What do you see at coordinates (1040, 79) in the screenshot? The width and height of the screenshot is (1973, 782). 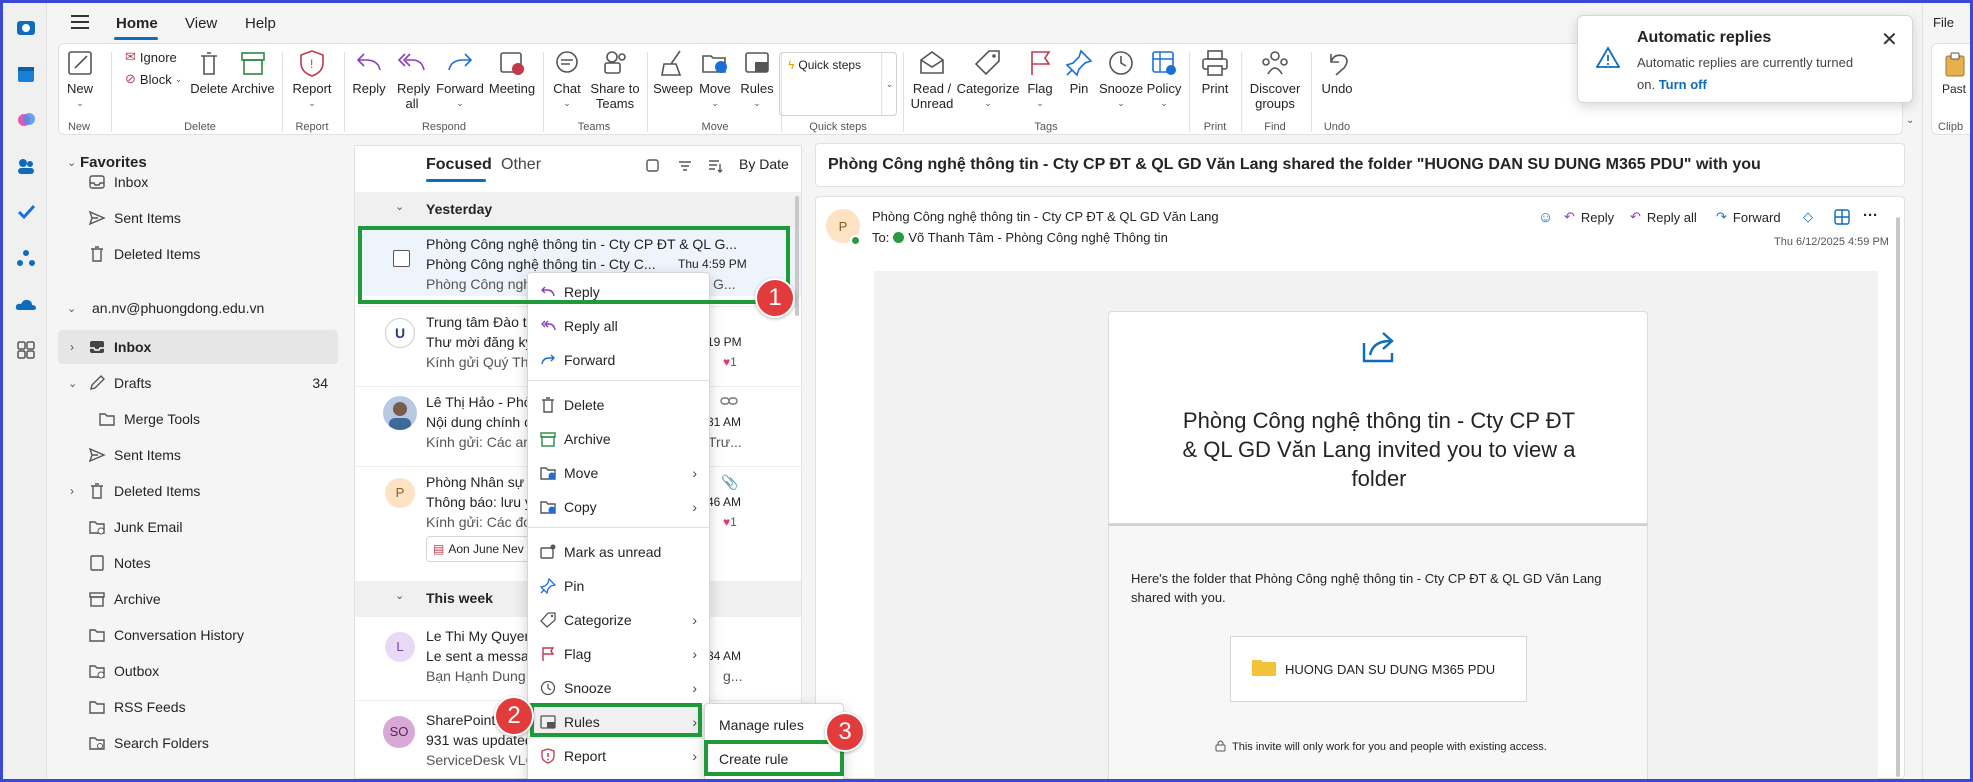 I see `flag-button: Flag ⌄` at bounding box center [1040, 79].